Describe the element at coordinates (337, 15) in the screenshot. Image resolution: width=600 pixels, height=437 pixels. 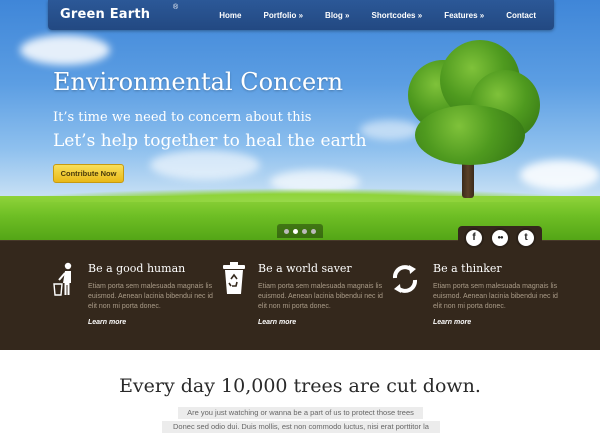
I see `nav-item-blog: Blog »` at that location.